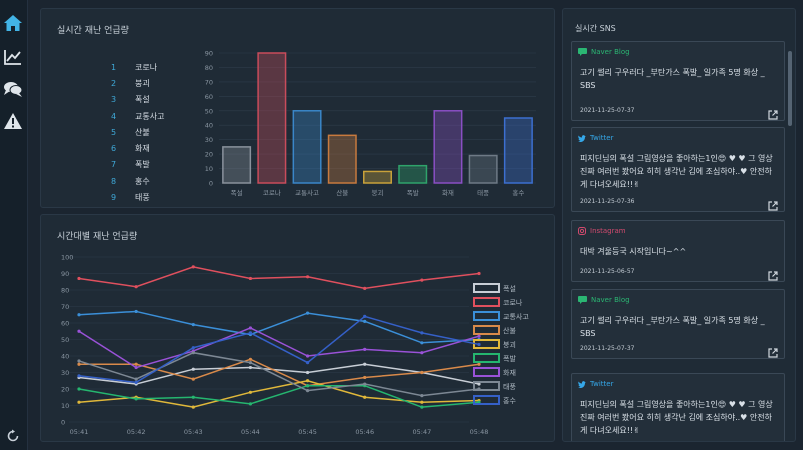  Describe the element at coordinates (137, 165) in the screenshot. I see `rank-item: 7 폭발` at that location.